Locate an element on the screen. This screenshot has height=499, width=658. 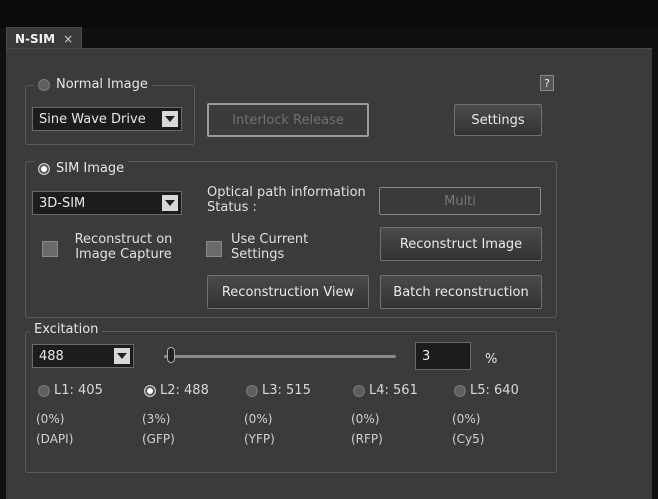
wavelength-select: 488 is located at coordinates (83, 356).